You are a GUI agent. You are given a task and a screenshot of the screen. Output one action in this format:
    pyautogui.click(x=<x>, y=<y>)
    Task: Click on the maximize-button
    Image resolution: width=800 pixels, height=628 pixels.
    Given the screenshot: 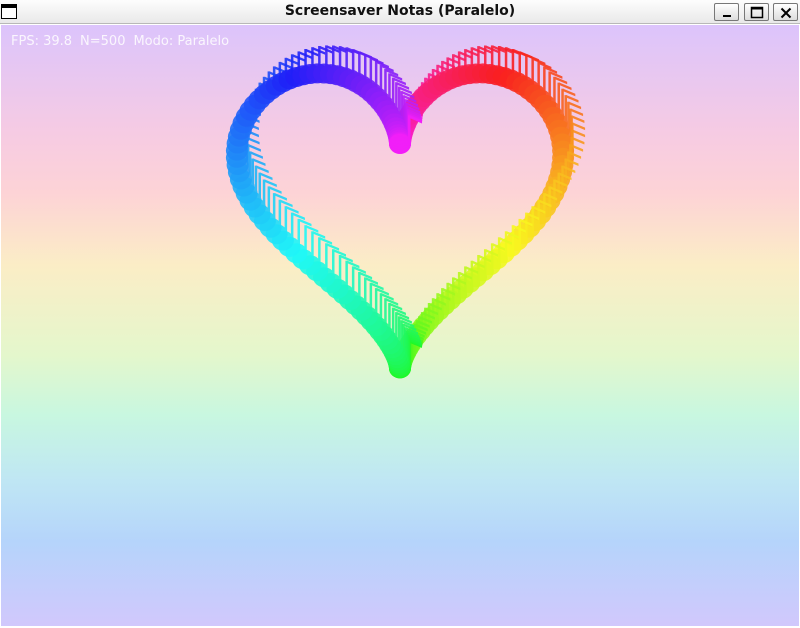 What is the action you would take?
    pyautogui.click(x=756, y=12)
    